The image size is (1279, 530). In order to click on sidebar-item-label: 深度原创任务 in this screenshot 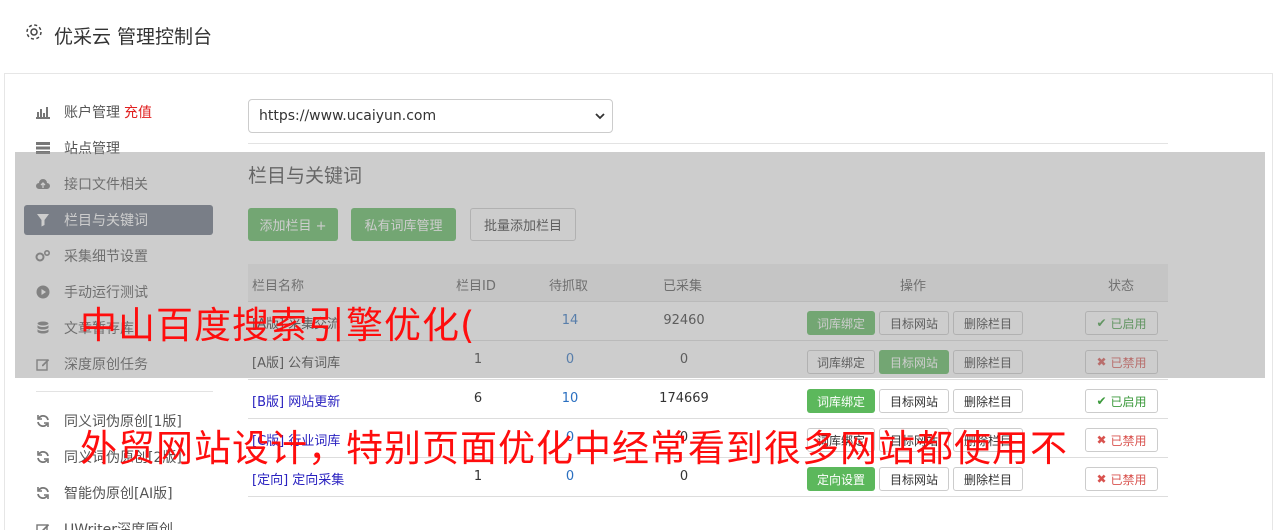, I will do `click(106, 365)`.